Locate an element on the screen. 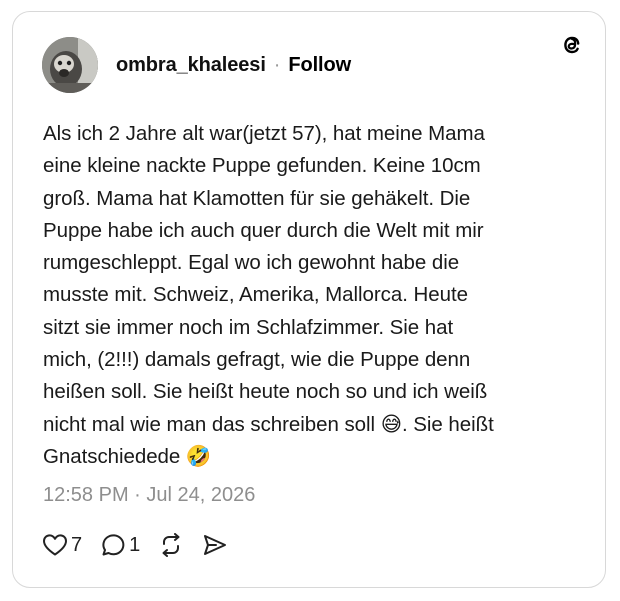  avatar is located at coordinates (70, 65).